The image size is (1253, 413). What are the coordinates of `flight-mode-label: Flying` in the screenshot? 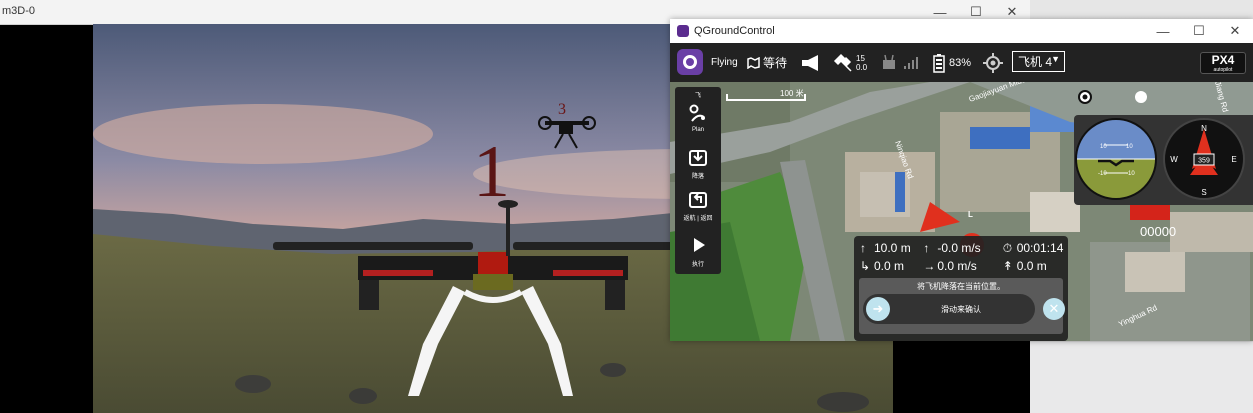 It's located at (724, 62).